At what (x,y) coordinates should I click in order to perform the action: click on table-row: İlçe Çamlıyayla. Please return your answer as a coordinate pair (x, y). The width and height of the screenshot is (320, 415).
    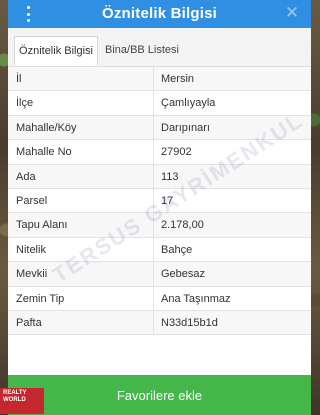
    Looking at the image, I should click on (159, 103).